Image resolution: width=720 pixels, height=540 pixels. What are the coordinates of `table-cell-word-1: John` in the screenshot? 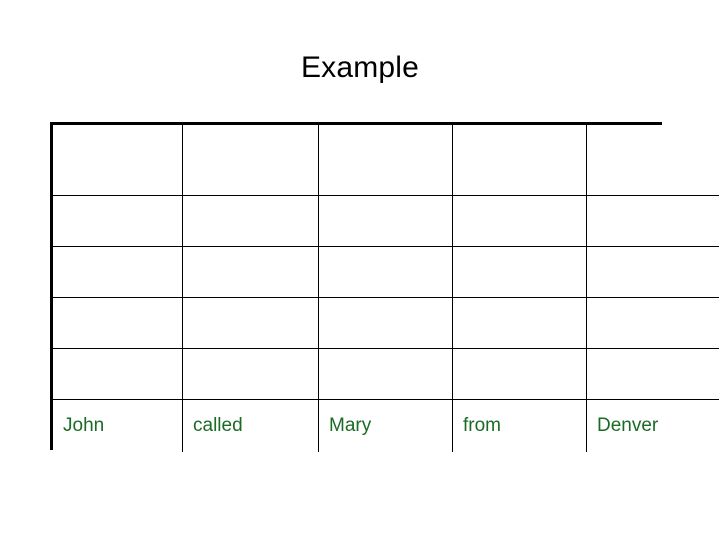 It's located at (118, 425).